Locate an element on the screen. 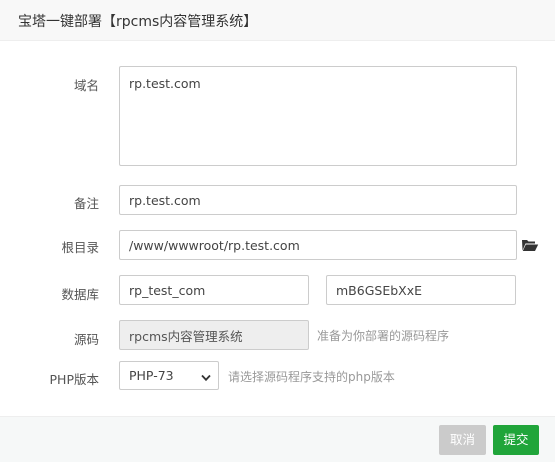  dialog-titlebar: 宝塔一键部署【rpcms内容管理系统】 is located at coordinates (277, 20).